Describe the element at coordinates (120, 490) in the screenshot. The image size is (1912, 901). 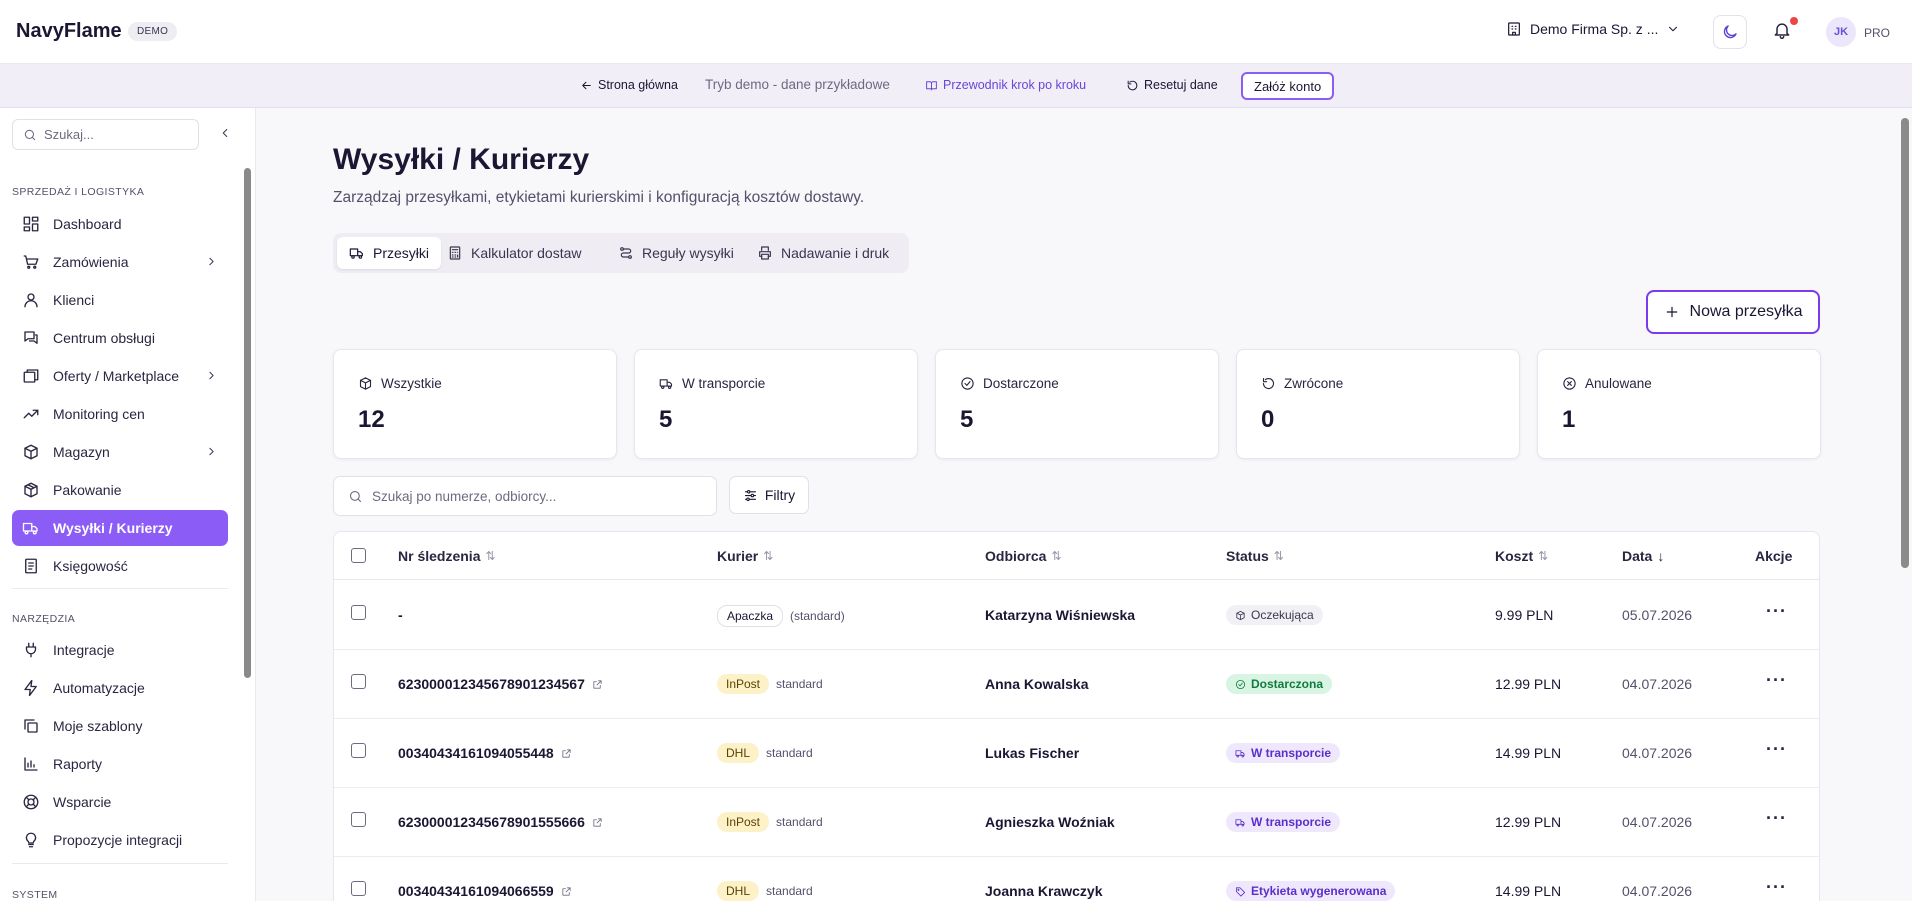
I see `sidebar-item-packing: Pakowanie` at that location.